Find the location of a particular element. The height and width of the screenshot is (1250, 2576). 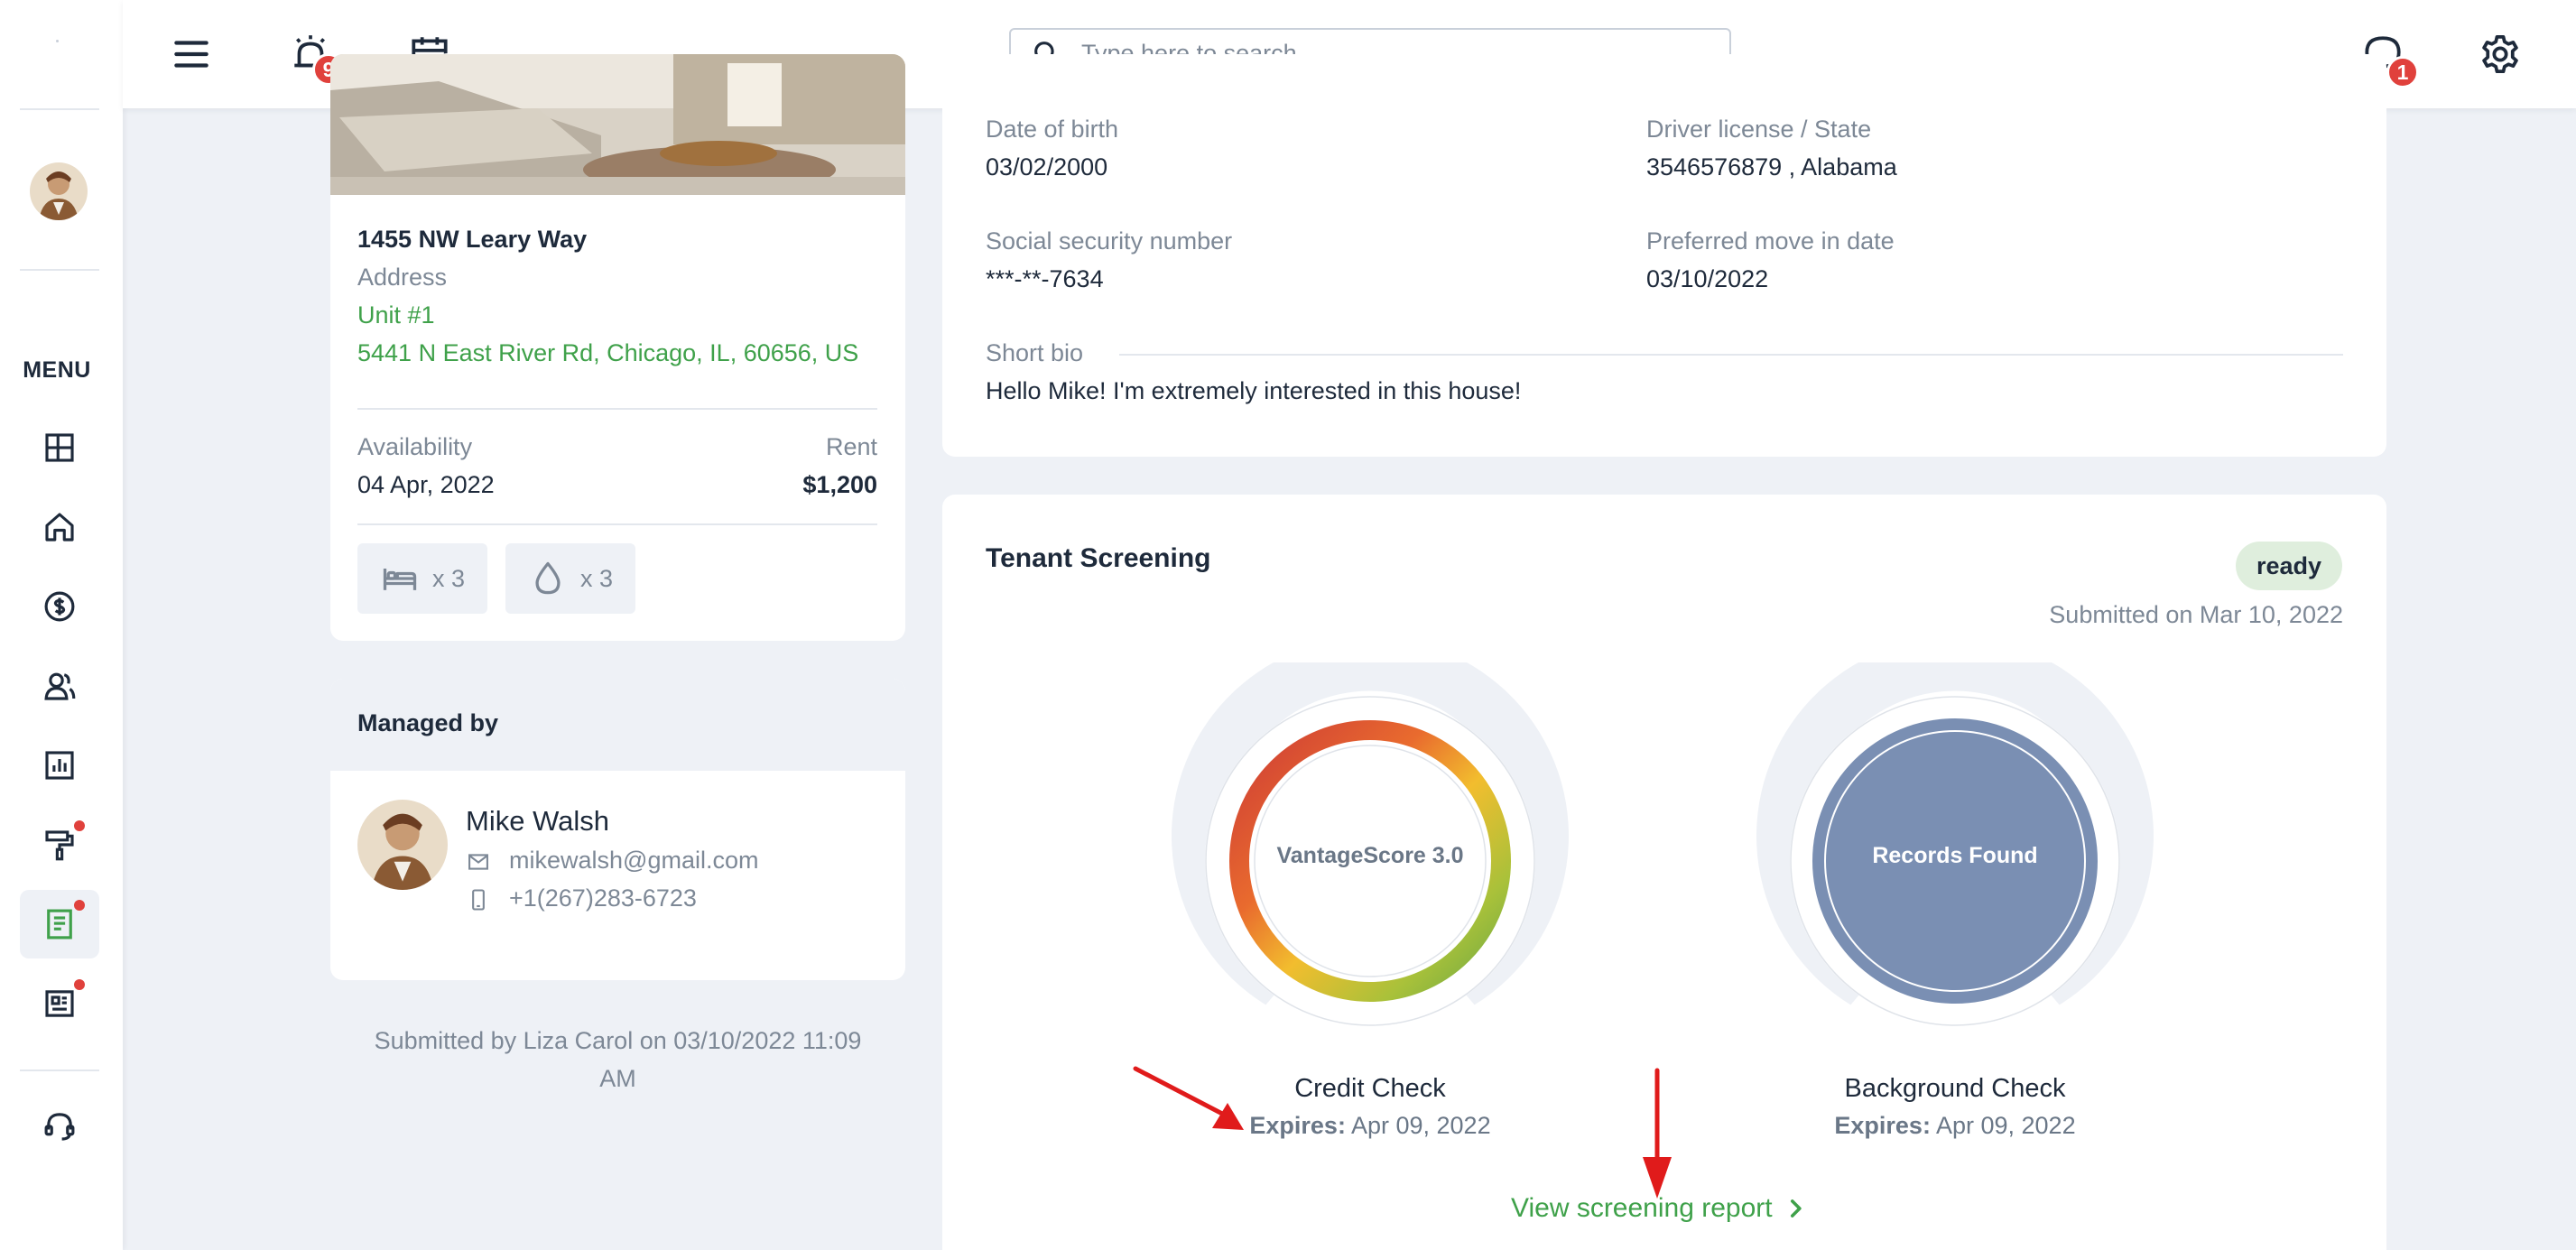

bedrooms-count: x 3 is located at coordinates (448, 578).